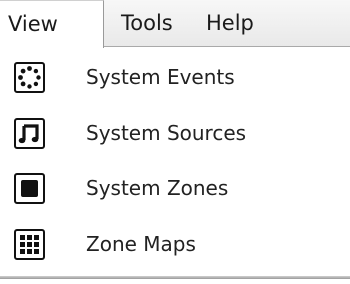 This screenshot has width=350, height=284. I want to click on grid-icon, so click(29, 244).